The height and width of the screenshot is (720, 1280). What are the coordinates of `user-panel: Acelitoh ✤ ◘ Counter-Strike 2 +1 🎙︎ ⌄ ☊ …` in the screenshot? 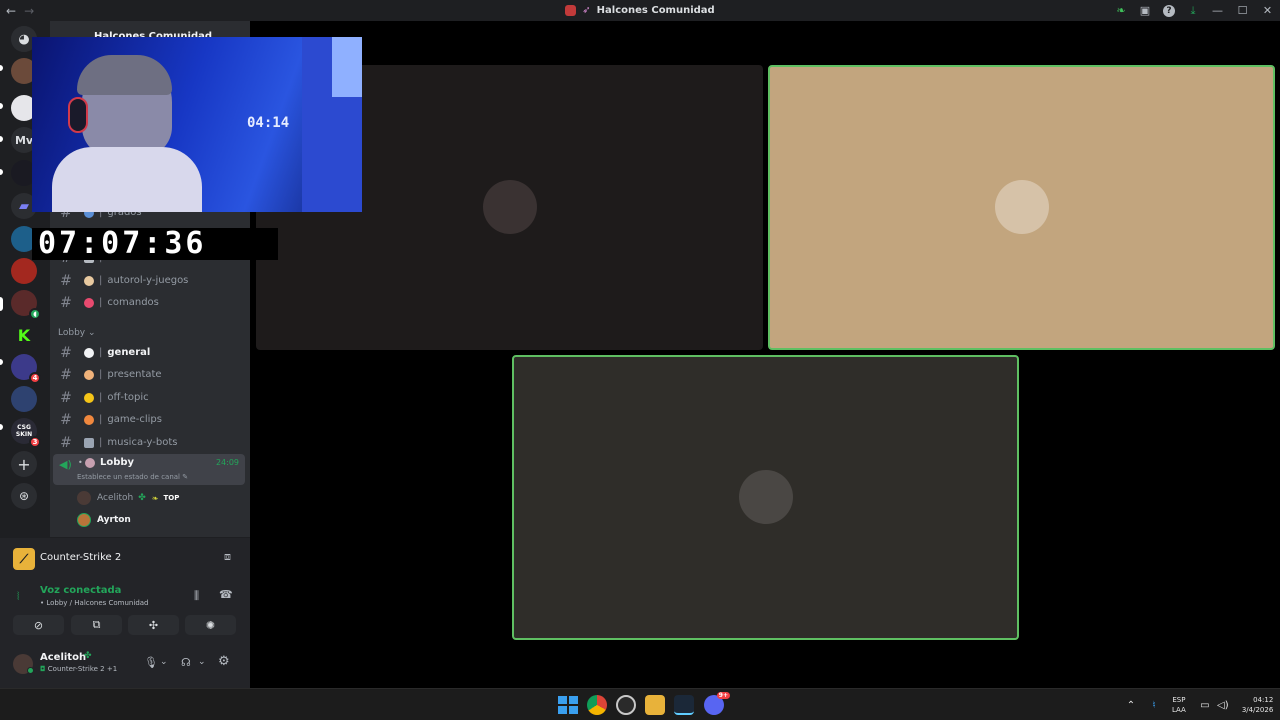 It's located at (125, 664).